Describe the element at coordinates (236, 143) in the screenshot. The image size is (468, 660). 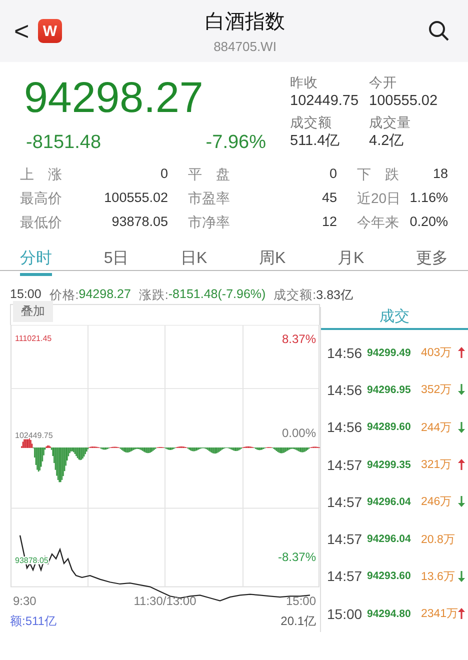
I see `price-change-percent: -7.96%` at that location.